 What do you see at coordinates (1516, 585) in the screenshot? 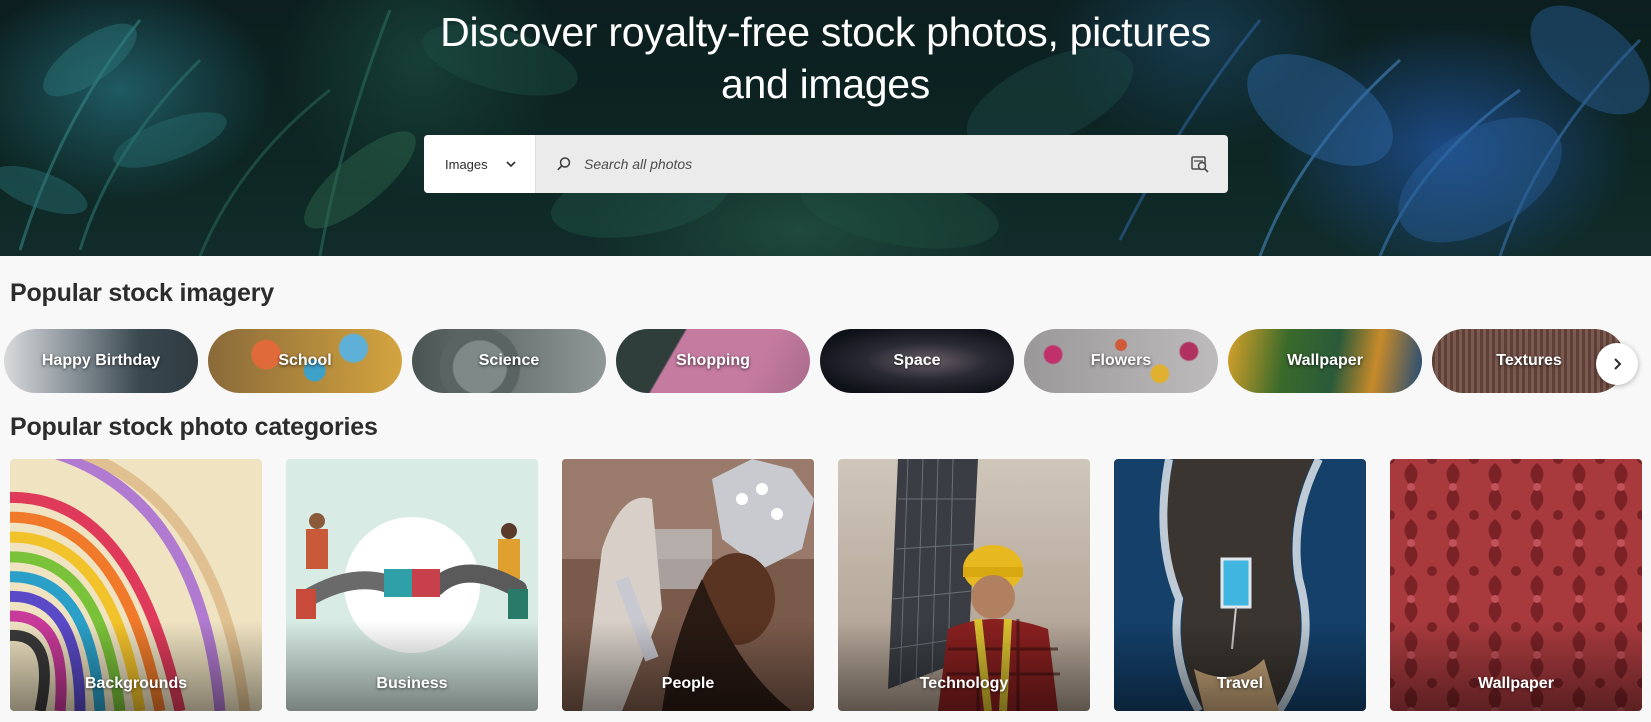
I see `category-card-wallpaper: Wallpaper` at bounding box center [1516, 585].